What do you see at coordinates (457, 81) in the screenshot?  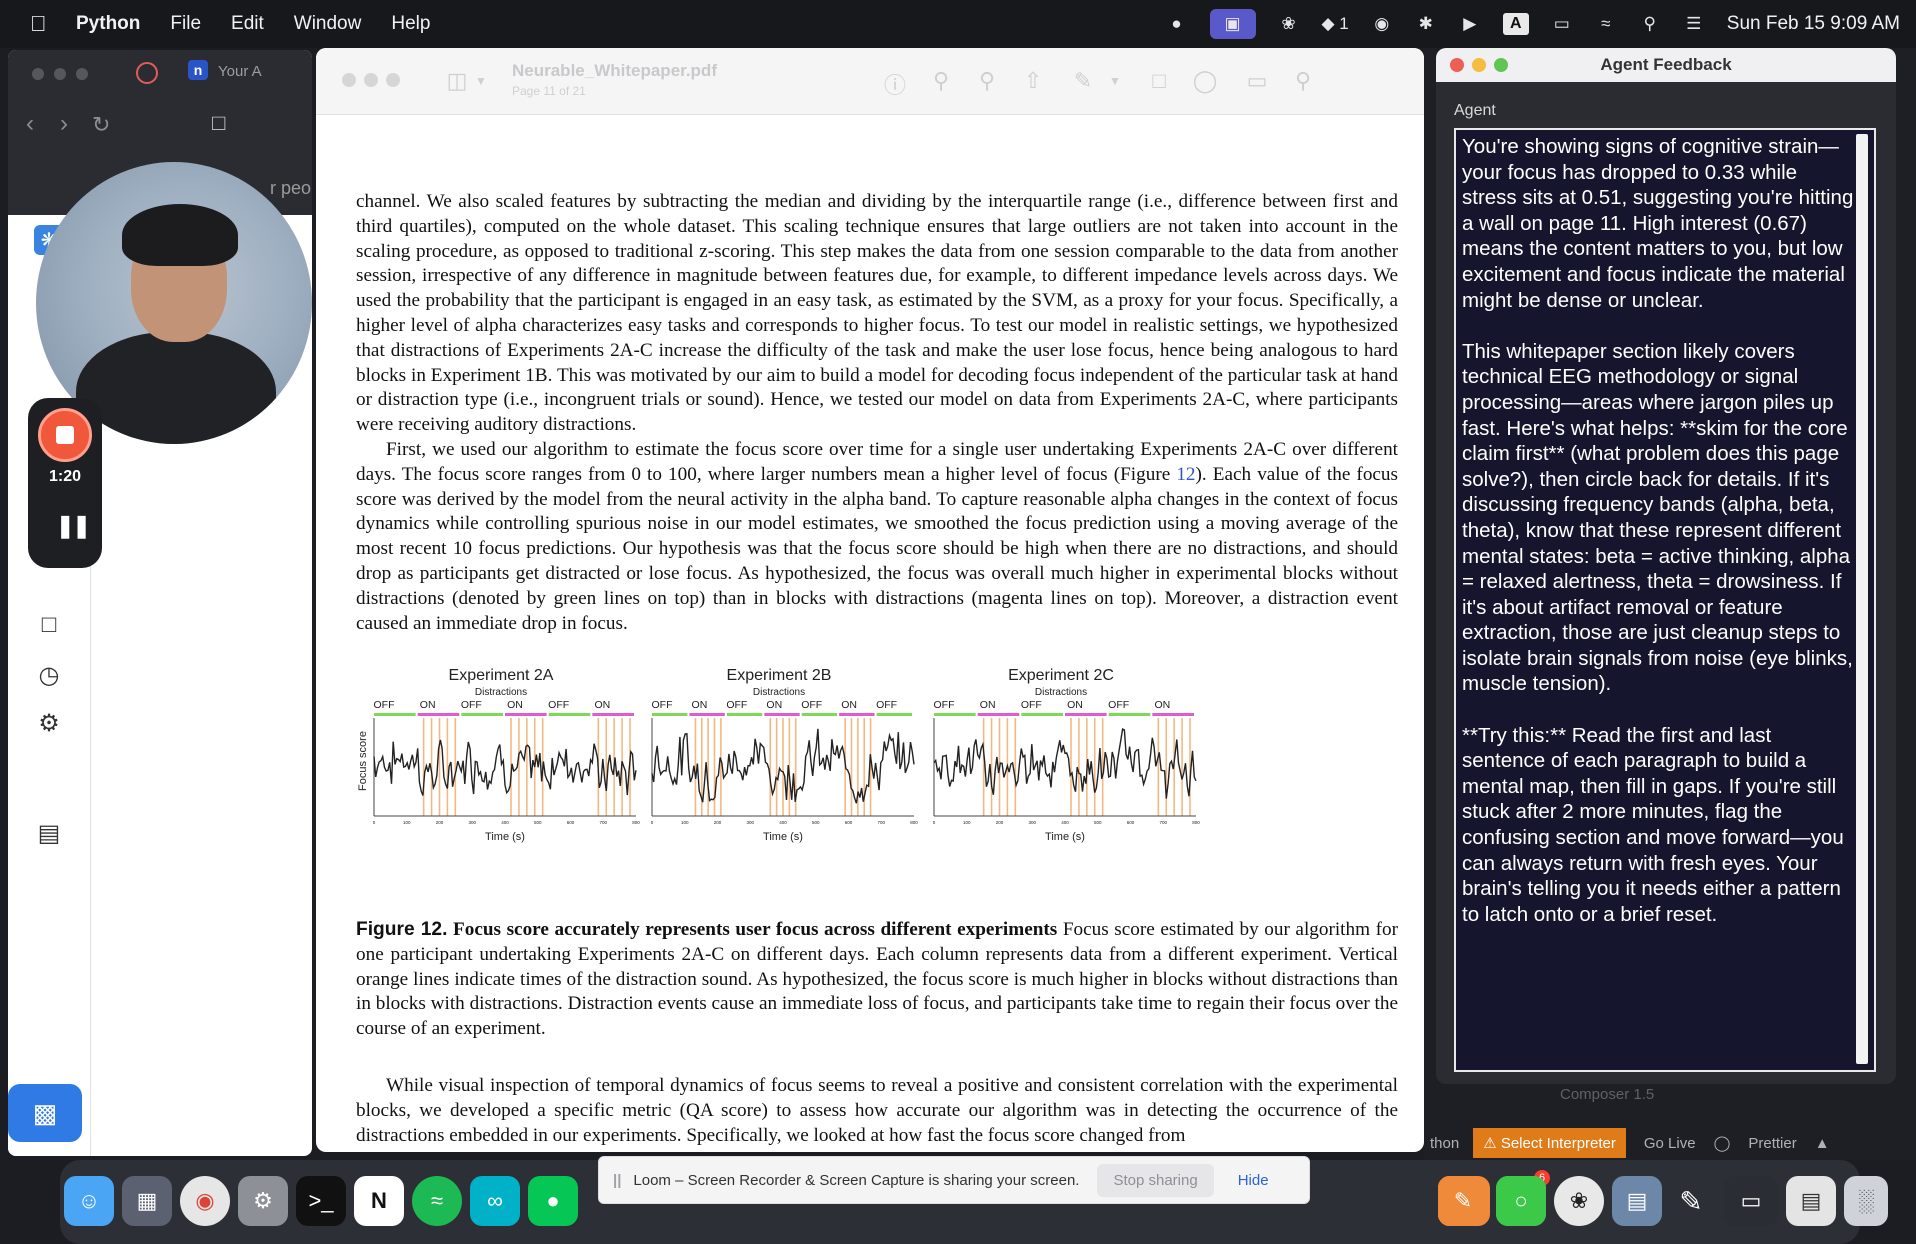 I see `sidebar-toggle-icon: ◫` at bounding box center [457, 81].